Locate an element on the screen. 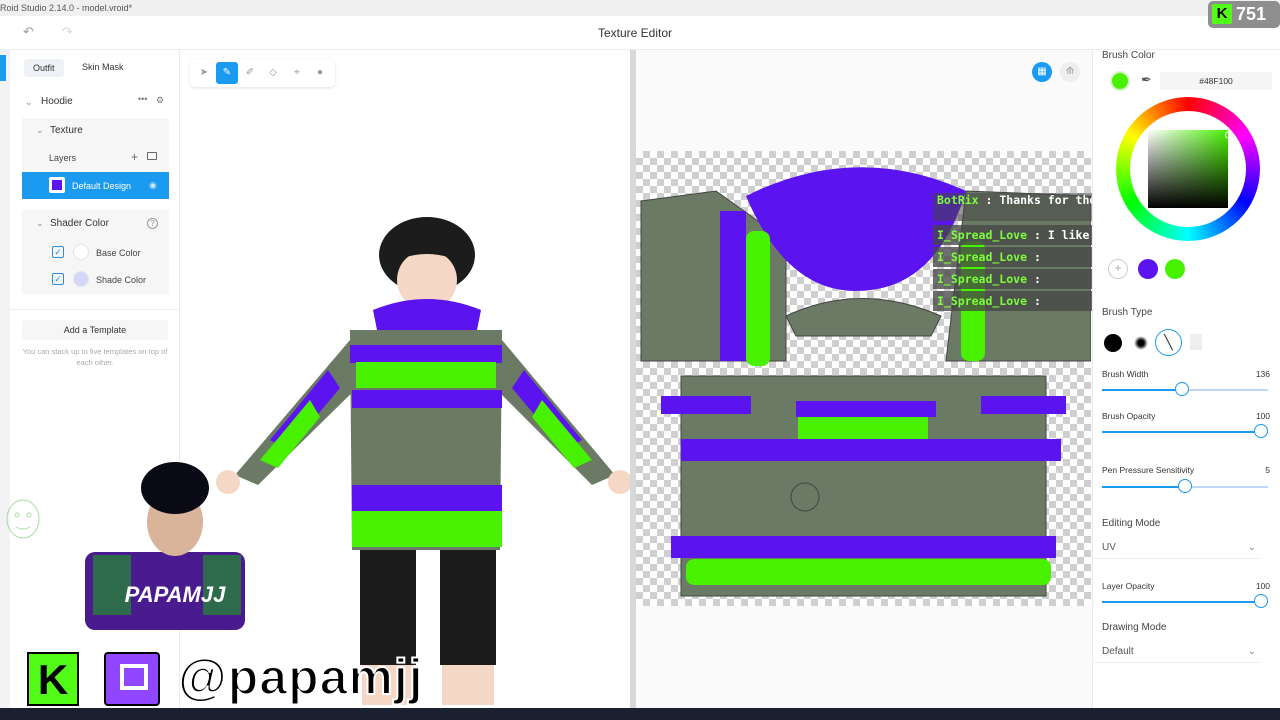 The width and height of the screenshot is (1280, 720). eye-icon: ◉ is located at coordinates (153, 185).